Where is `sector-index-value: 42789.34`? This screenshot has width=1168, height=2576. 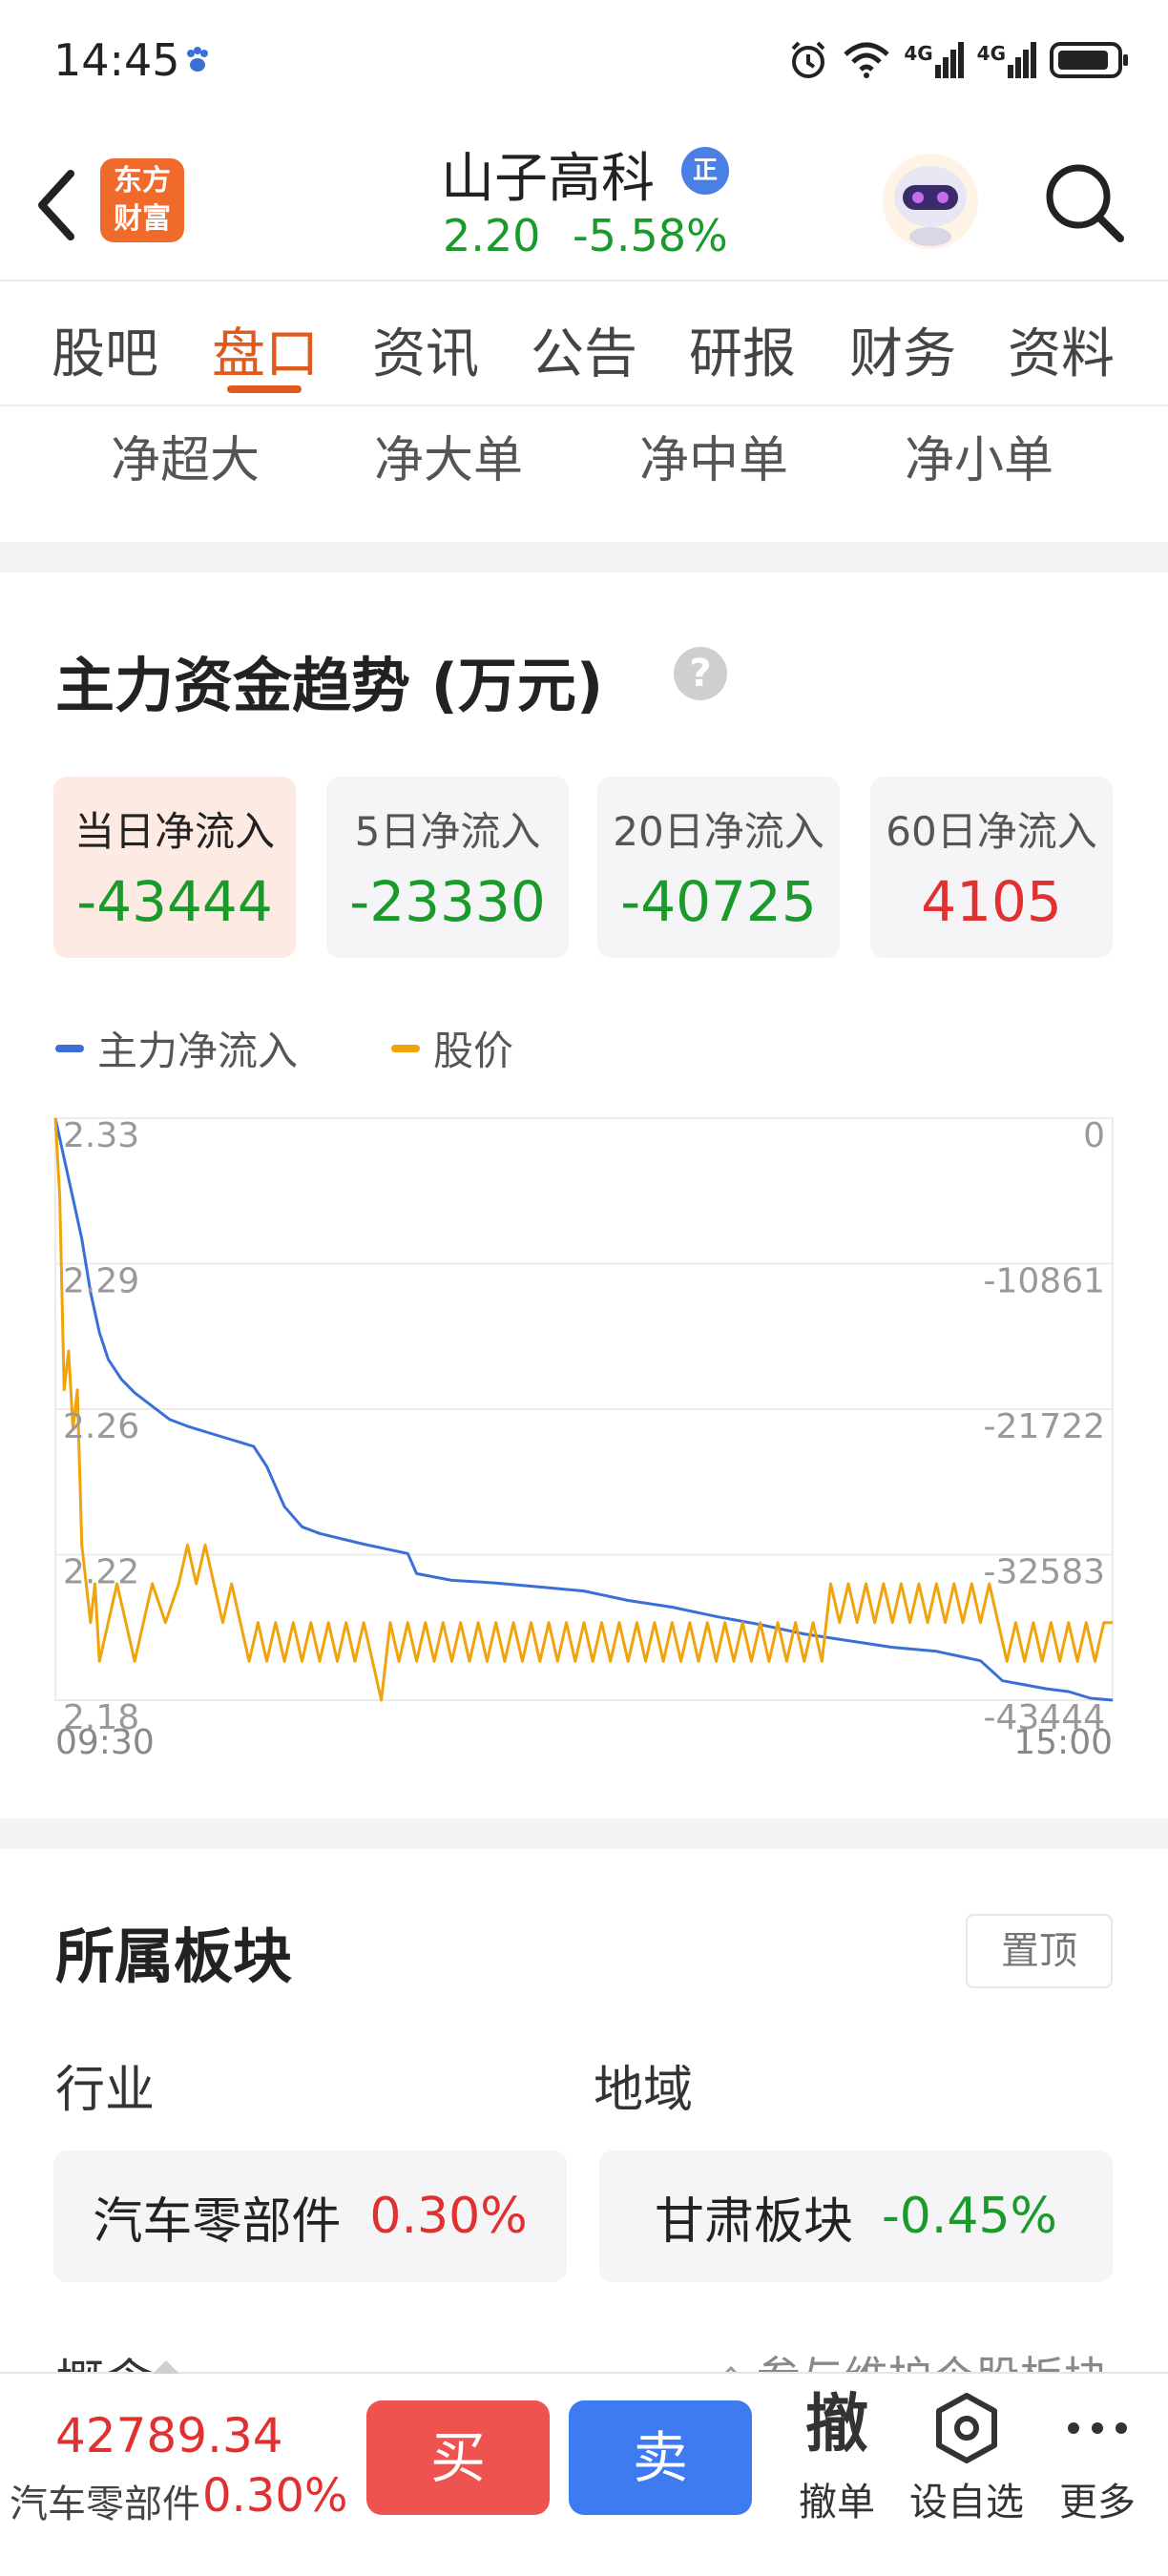
sector-index-value: 42789.34 is located at coordinates (169, 2435).